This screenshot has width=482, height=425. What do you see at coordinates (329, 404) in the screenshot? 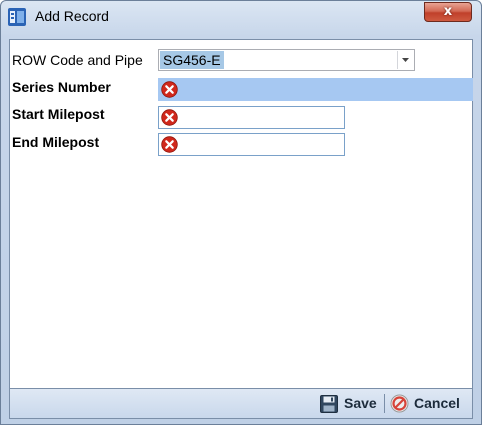
I see `floppy-disk-icon` at bounding box center [329, 404].